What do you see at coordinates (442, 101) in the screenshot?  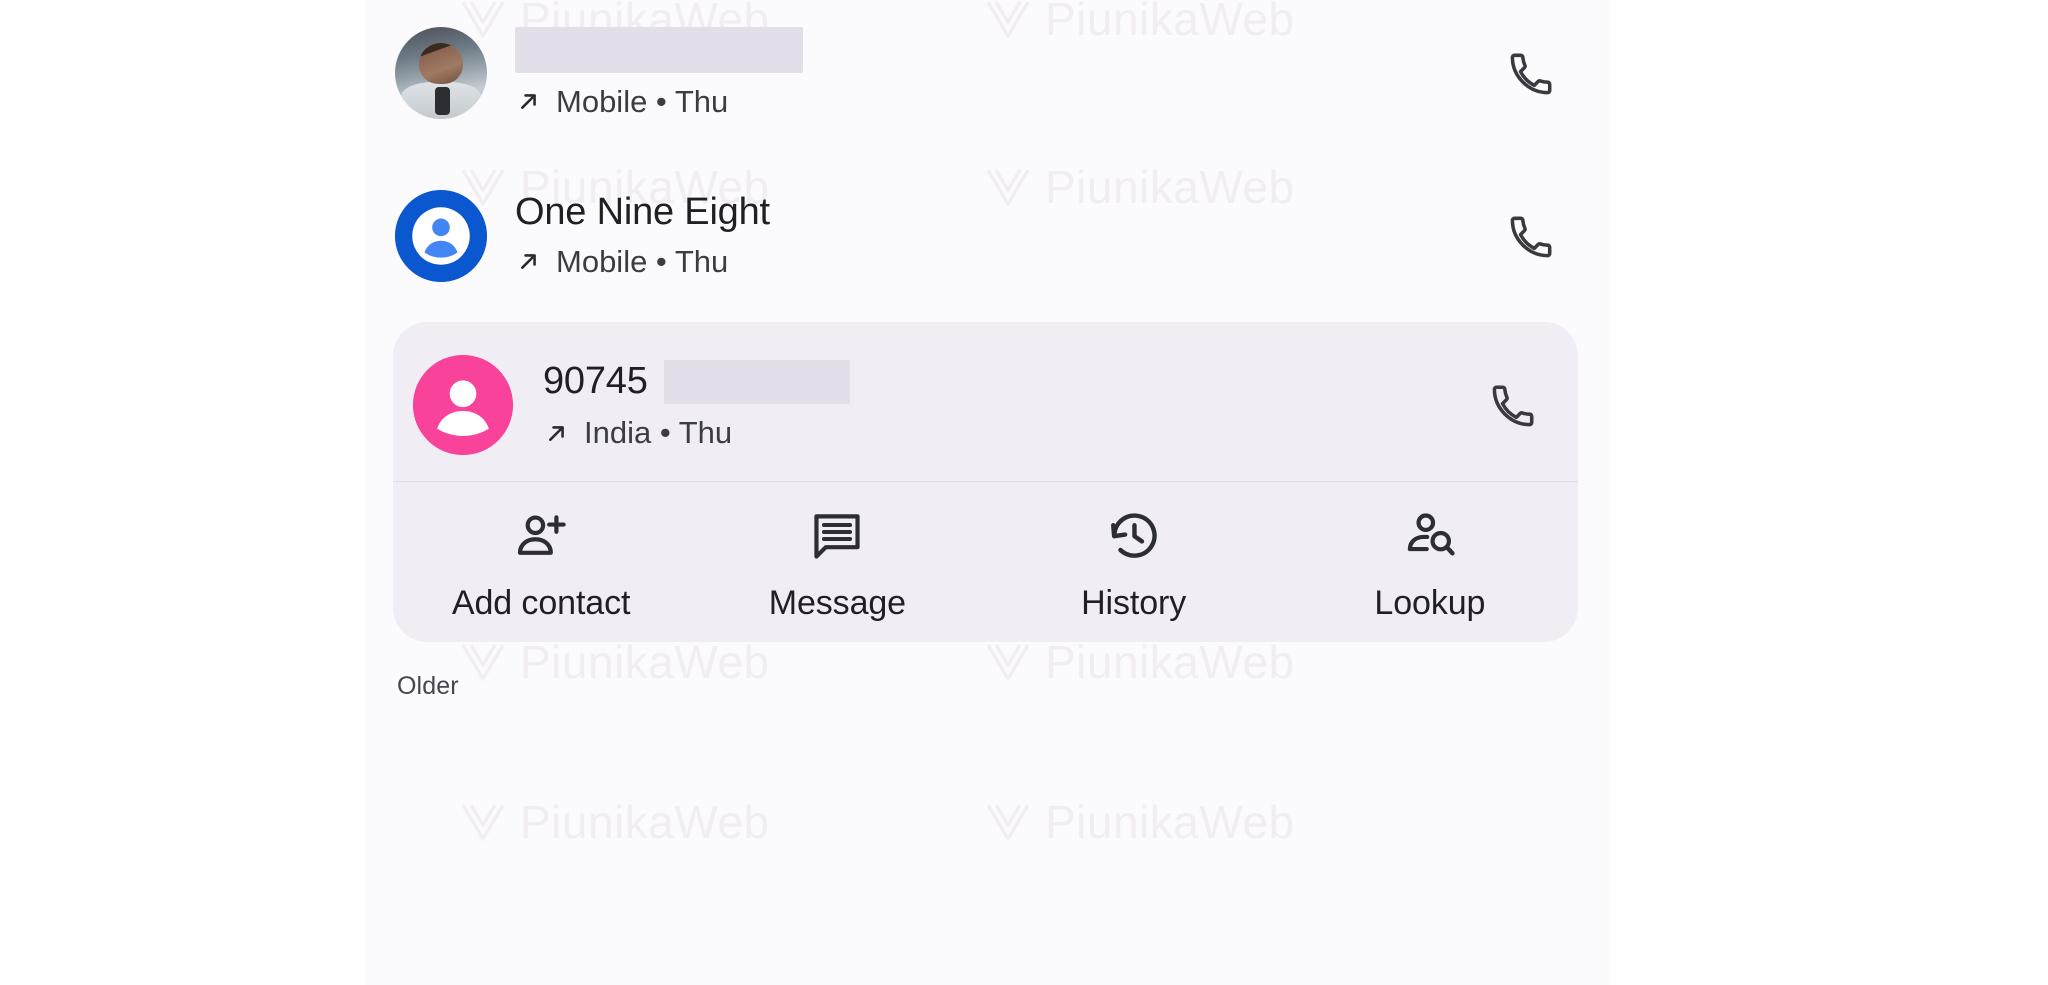 I see `avatar-photo-phone` at bounding box center [442, 101].